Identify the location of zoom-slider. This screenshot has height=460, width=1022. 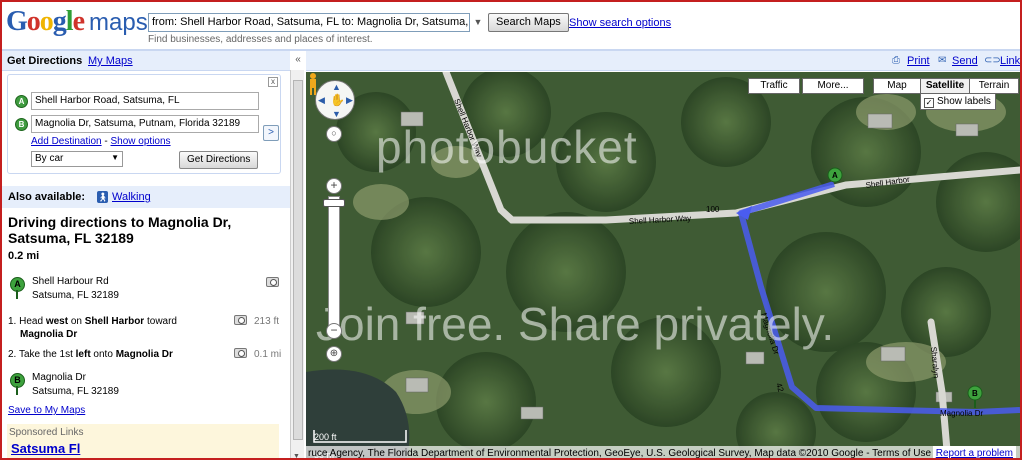
(334, 265).